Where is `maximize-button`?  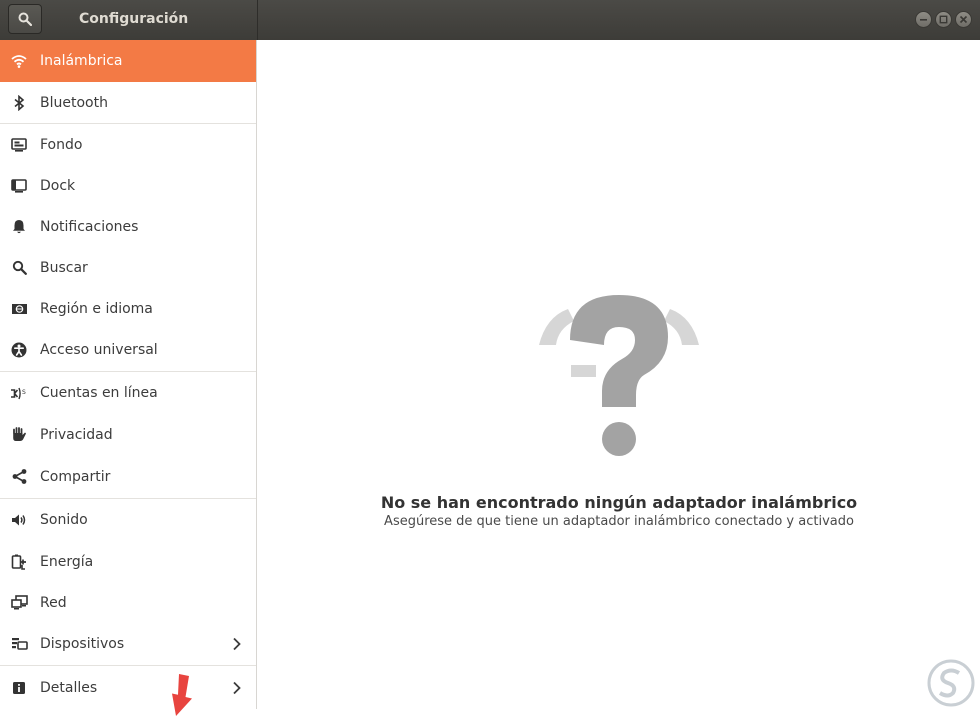
maximize-button is located at coordinates (943, 19).